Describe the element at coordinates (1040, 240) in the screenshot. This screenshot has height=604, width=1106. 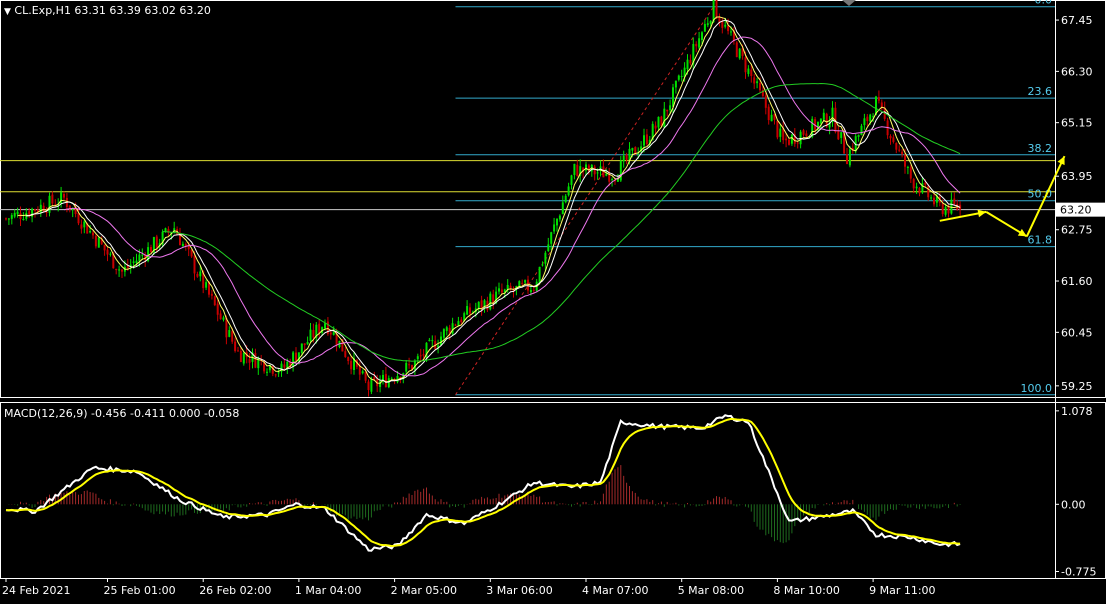
I see `fib-level-label: 61.8` at that location.